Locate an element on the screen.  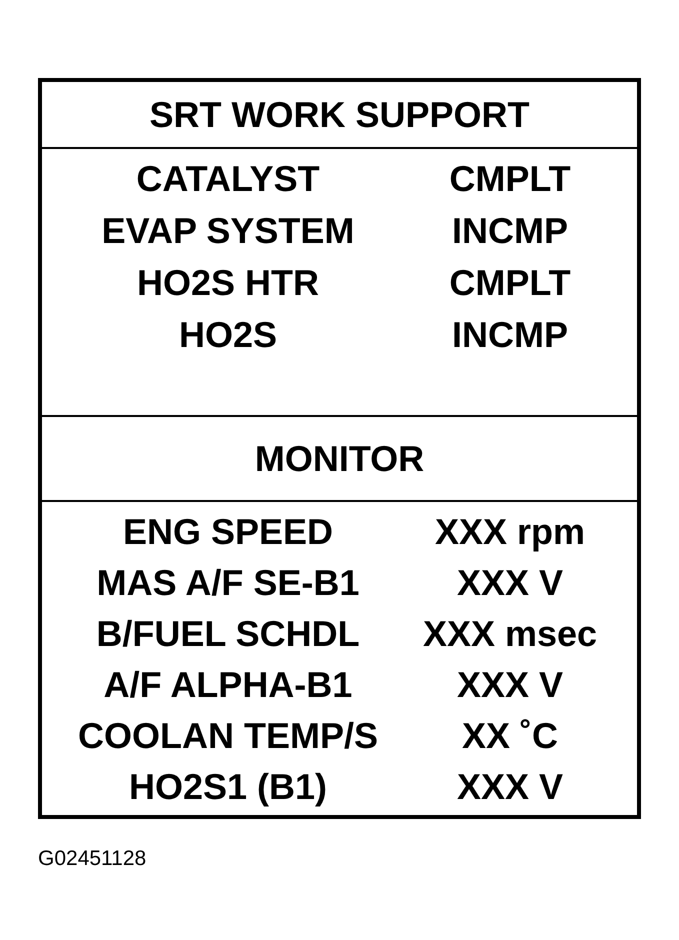
item-label: B/FUEL SCHDL is located at coordinates (228, 634).